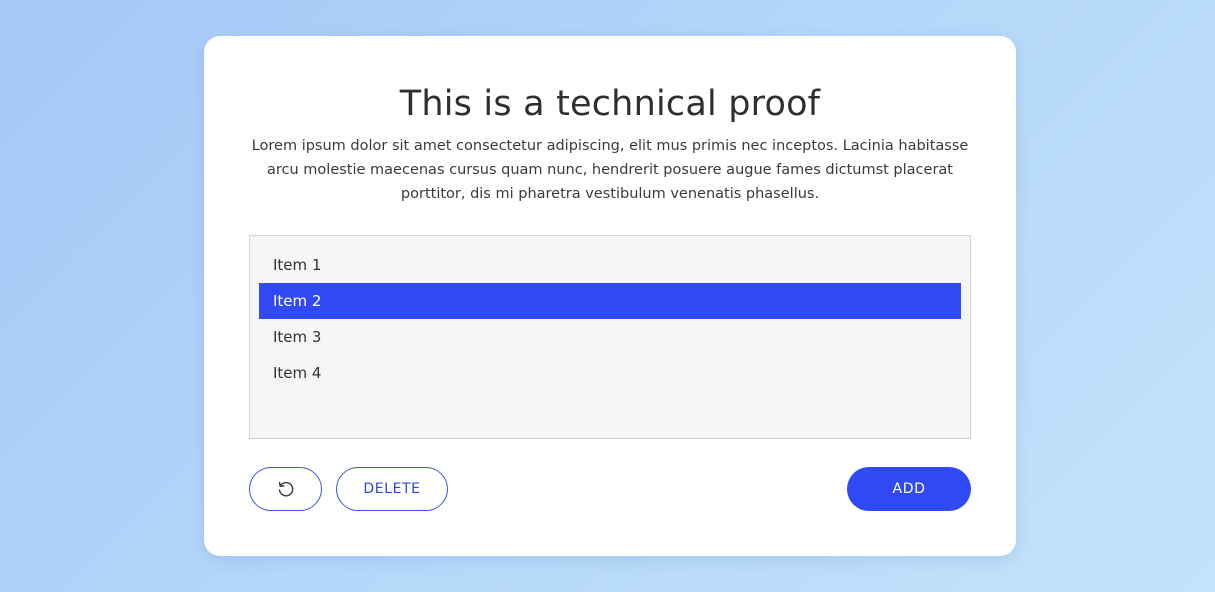 This screenshot has width=1215, height=592. Describe the element at coordinates (610, 301) in the screenshot. I see `list-item: Item 2` at that location.